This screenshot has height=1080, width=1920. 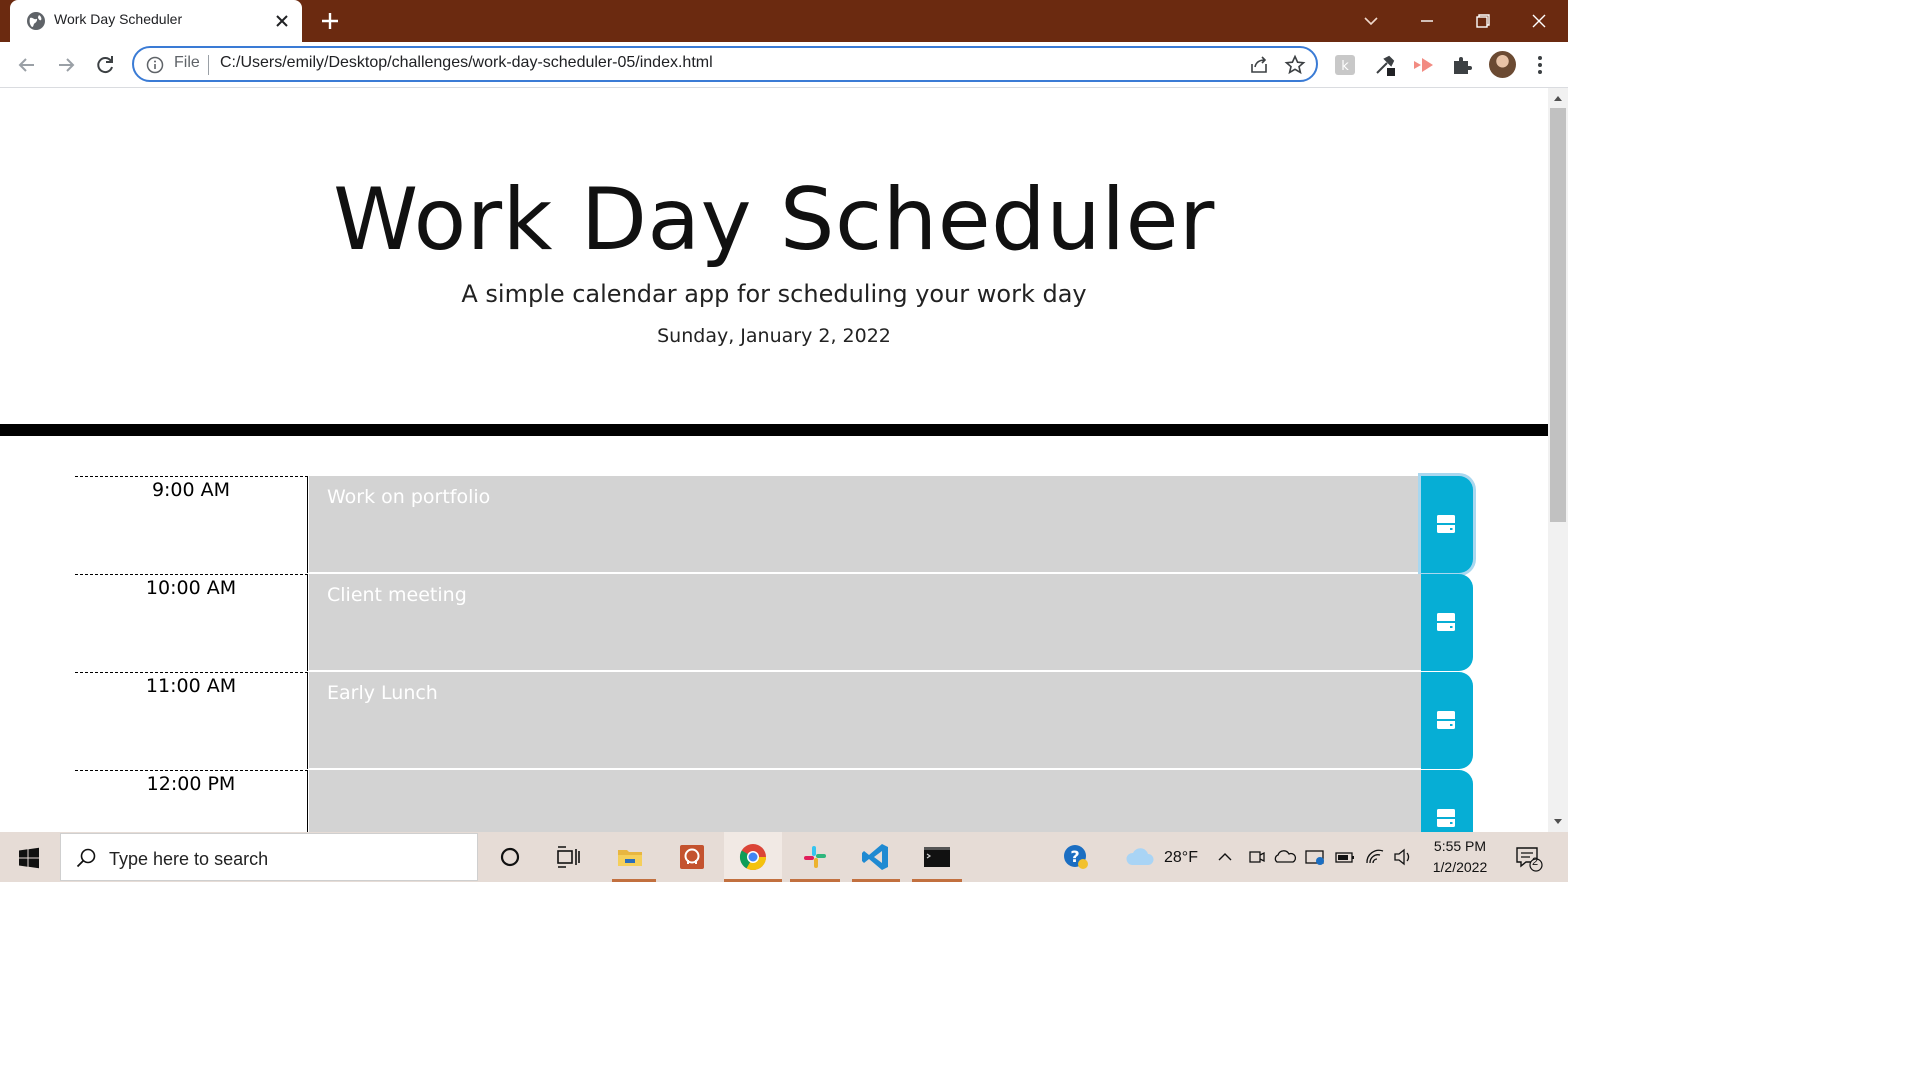 I want to click on more-menu-icon, so click(x=1540, y=65).